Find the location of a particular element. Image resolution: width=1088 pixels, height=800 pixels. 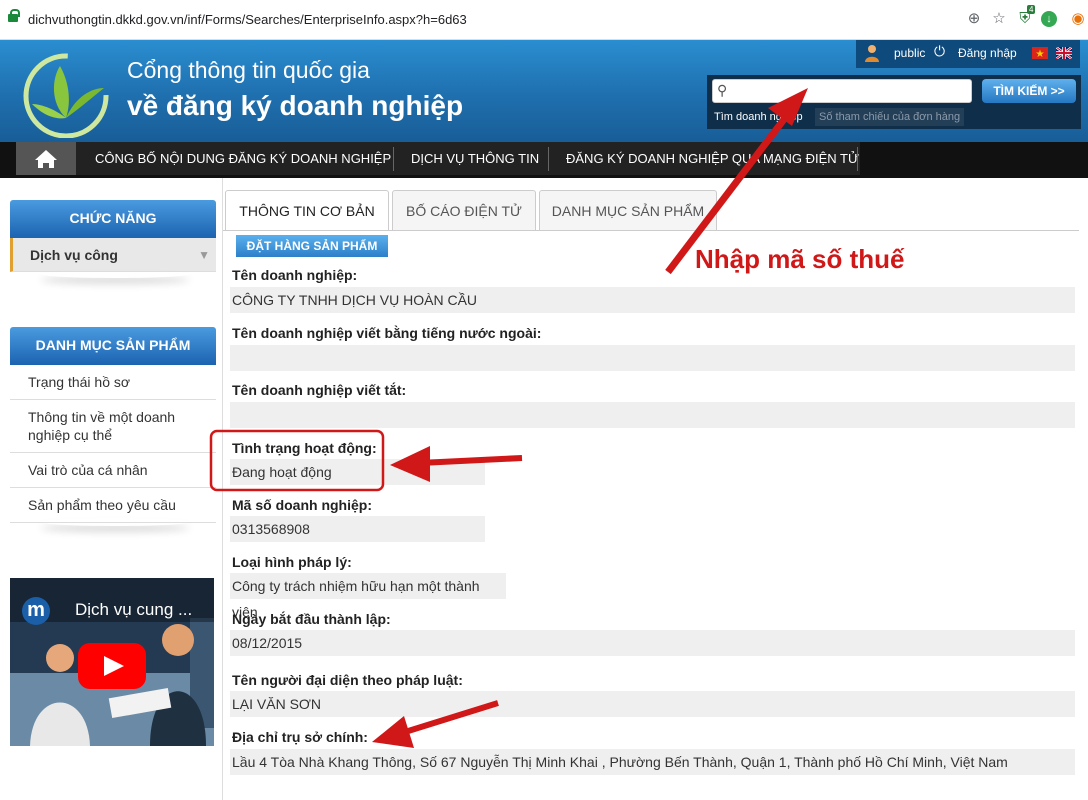

user-bar: public ⏻ Đăng nhập is located at coordinates (968, 54).